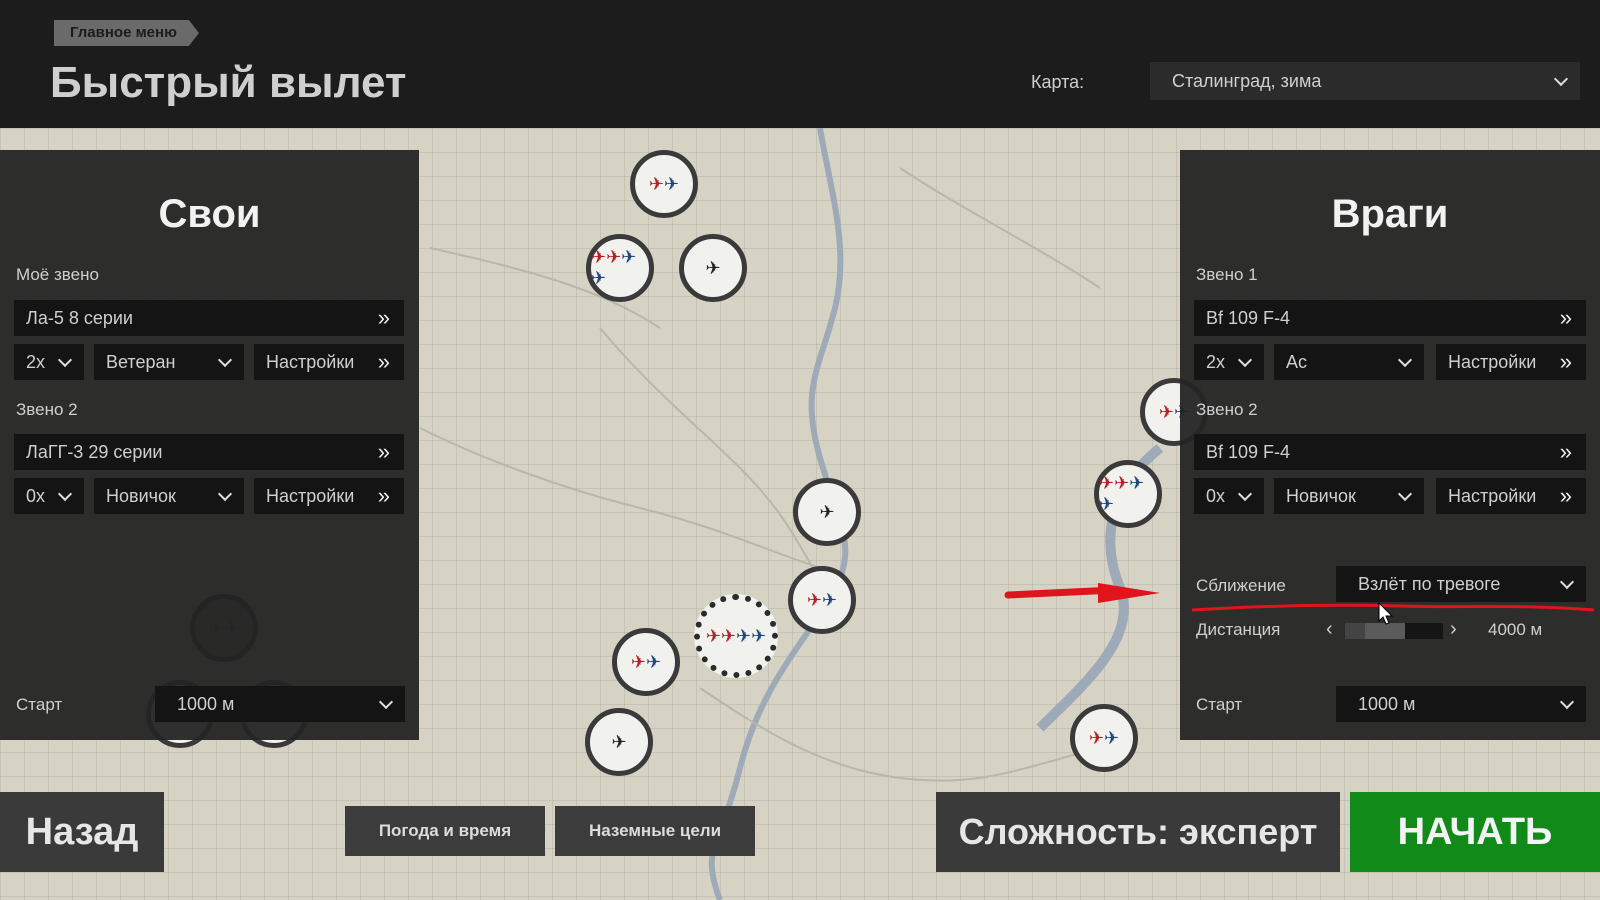 The height and width of the screenshot is (900, 1600). Describe the element at coordinates (1390, 318) in the screenshot. I see `enemies-flight1-aircraft-select: Bf 109 F-4 »` at that location.